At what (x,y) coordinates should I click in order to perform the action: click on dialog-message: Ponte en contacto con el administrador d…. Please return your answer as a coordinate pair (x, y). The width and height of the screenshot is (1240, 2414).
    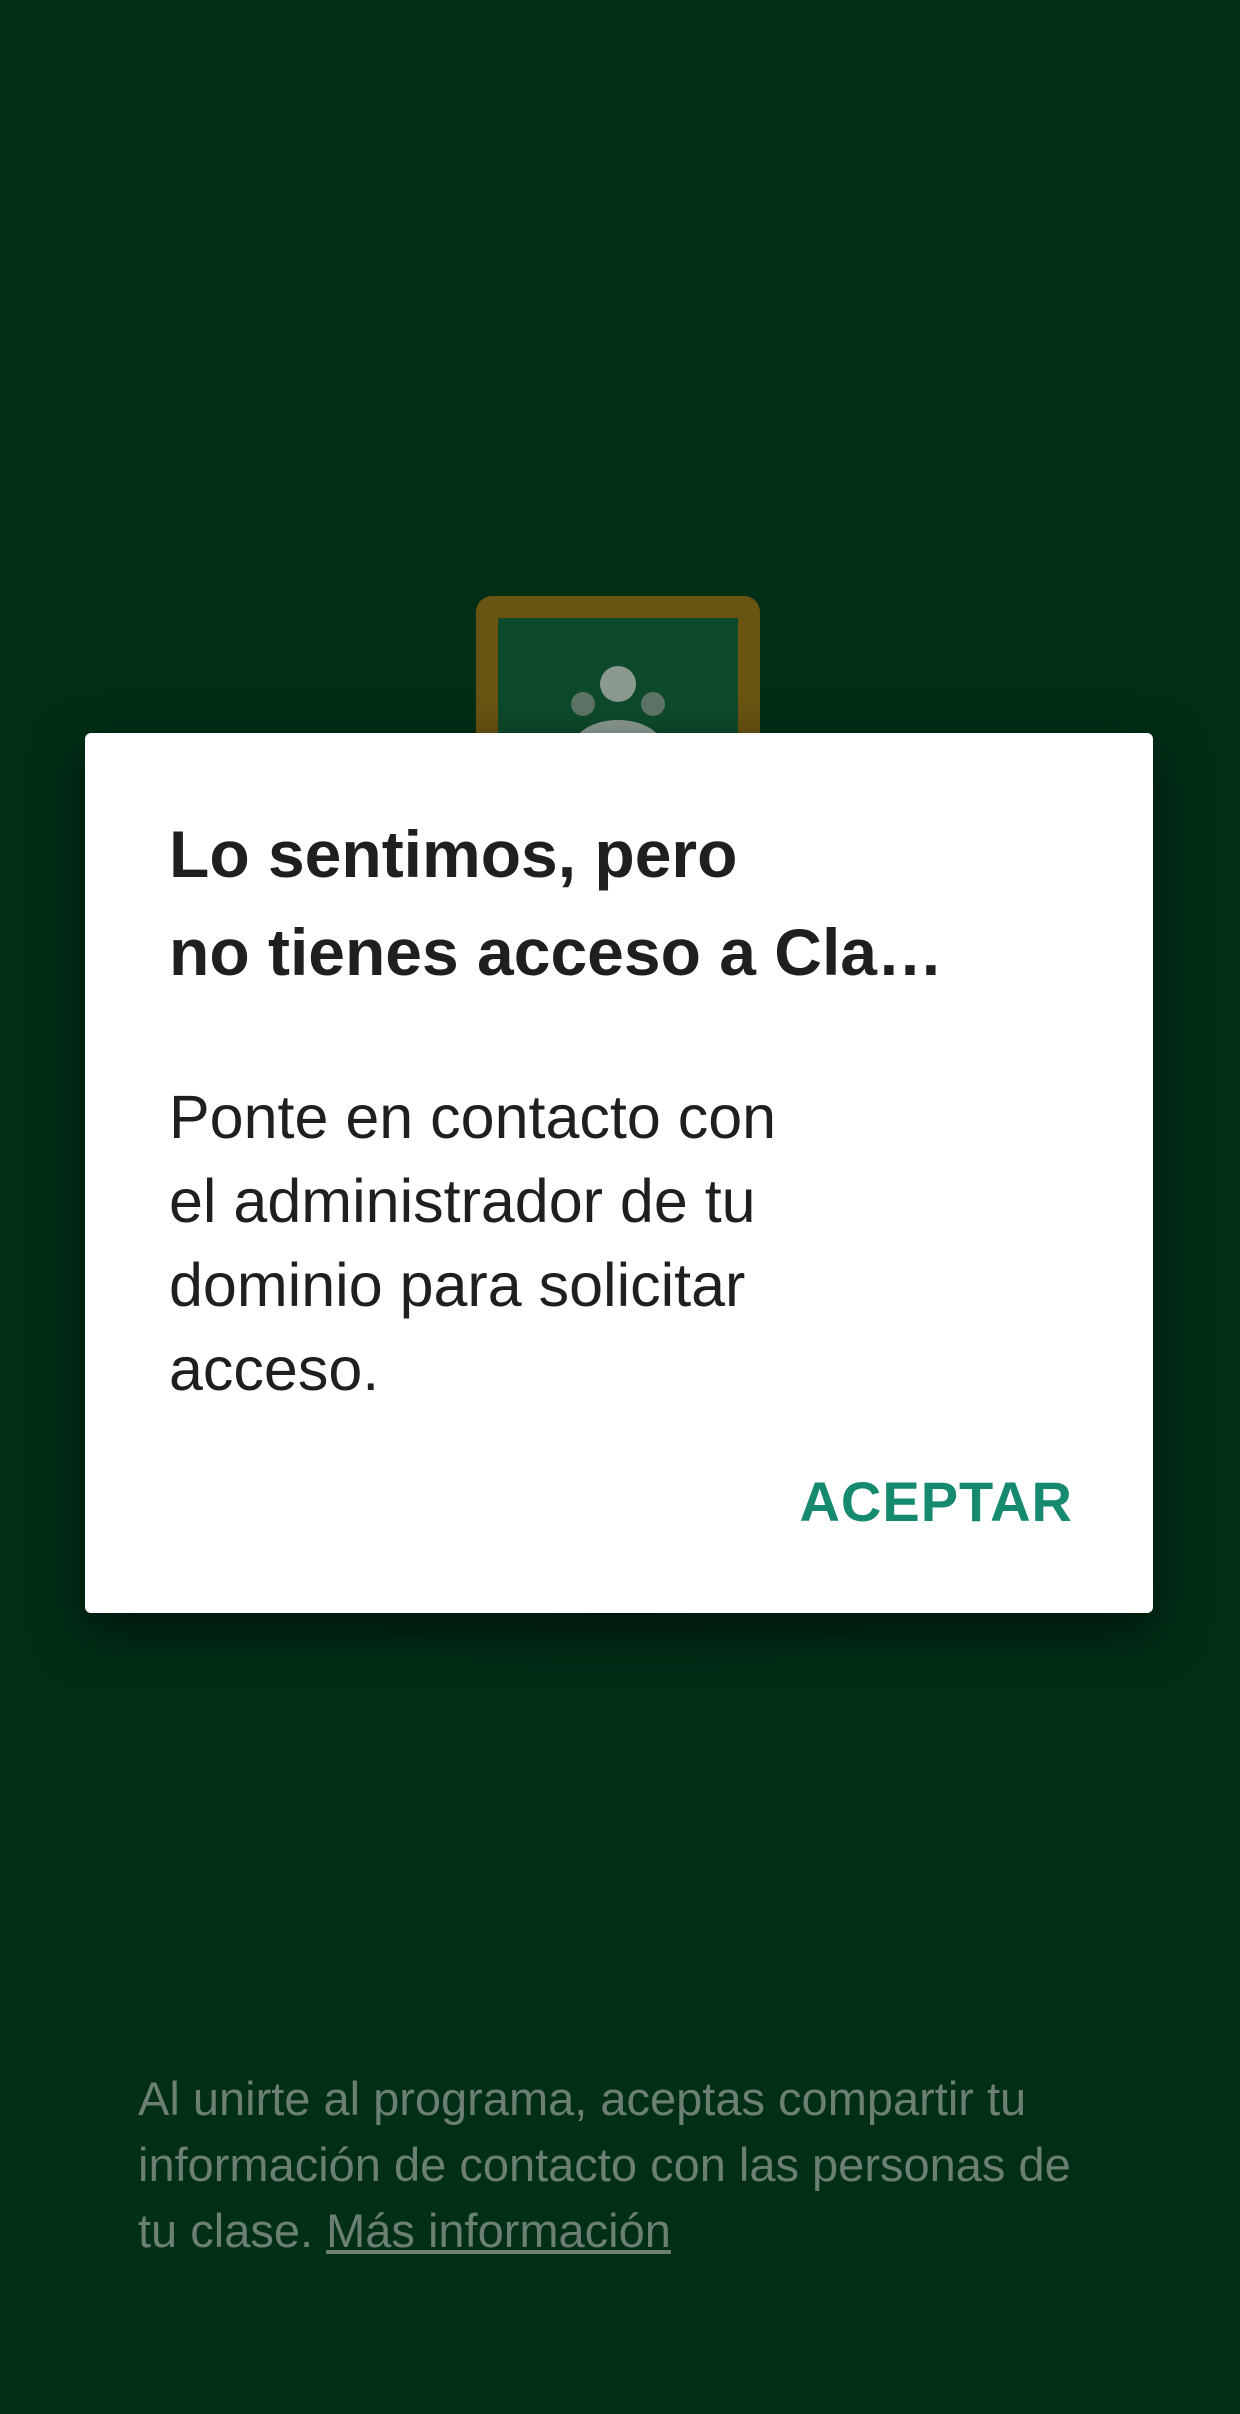
    Looking at the image, I should click on (473, 1243).